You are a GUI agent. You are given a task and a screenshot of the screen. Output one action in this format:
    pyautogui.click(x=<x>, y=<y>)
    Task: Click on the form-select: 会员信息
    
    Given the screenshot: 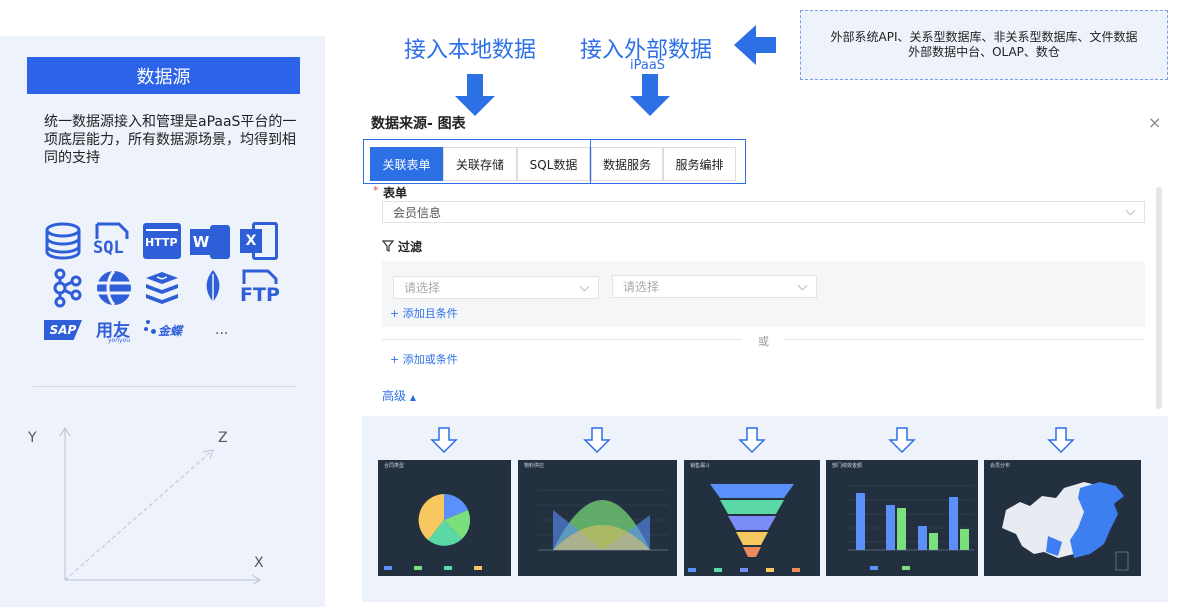 What is the action you would take?
    pyautogui.click(x=763, y=212)
    